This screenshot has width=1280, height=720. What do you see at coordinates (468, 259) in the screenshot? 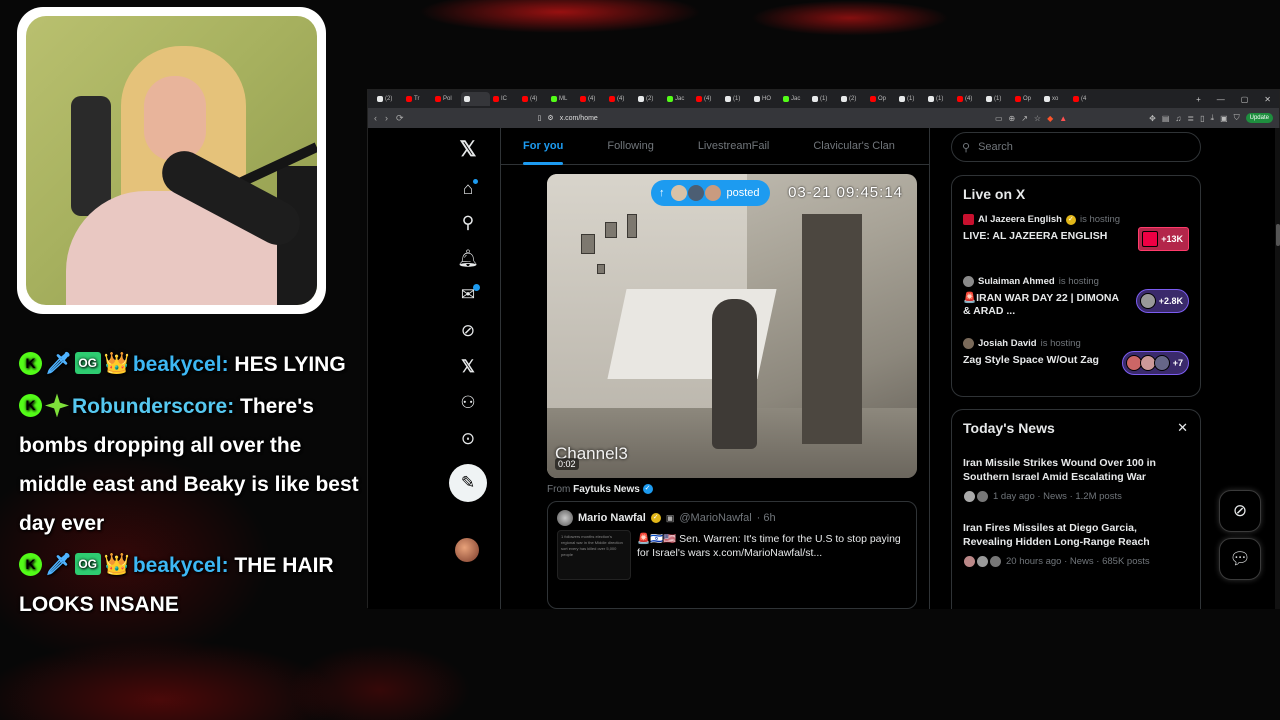
I see `notifications-bell-icon: 🔔︎` at bounding box center [468, 259].